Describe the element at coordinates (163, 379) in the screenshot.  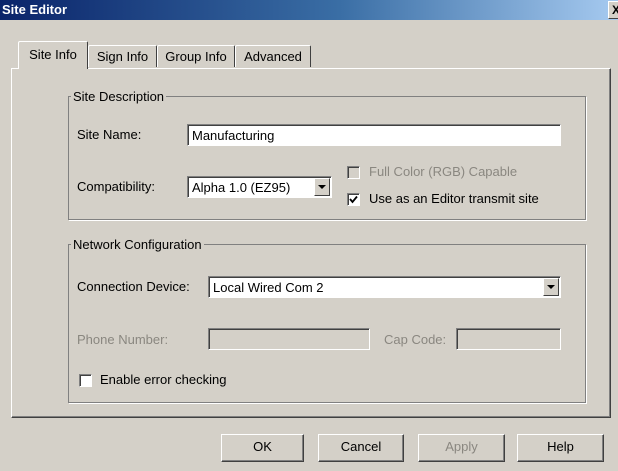
I see `error-checking-label: Enable error checking` at that location.